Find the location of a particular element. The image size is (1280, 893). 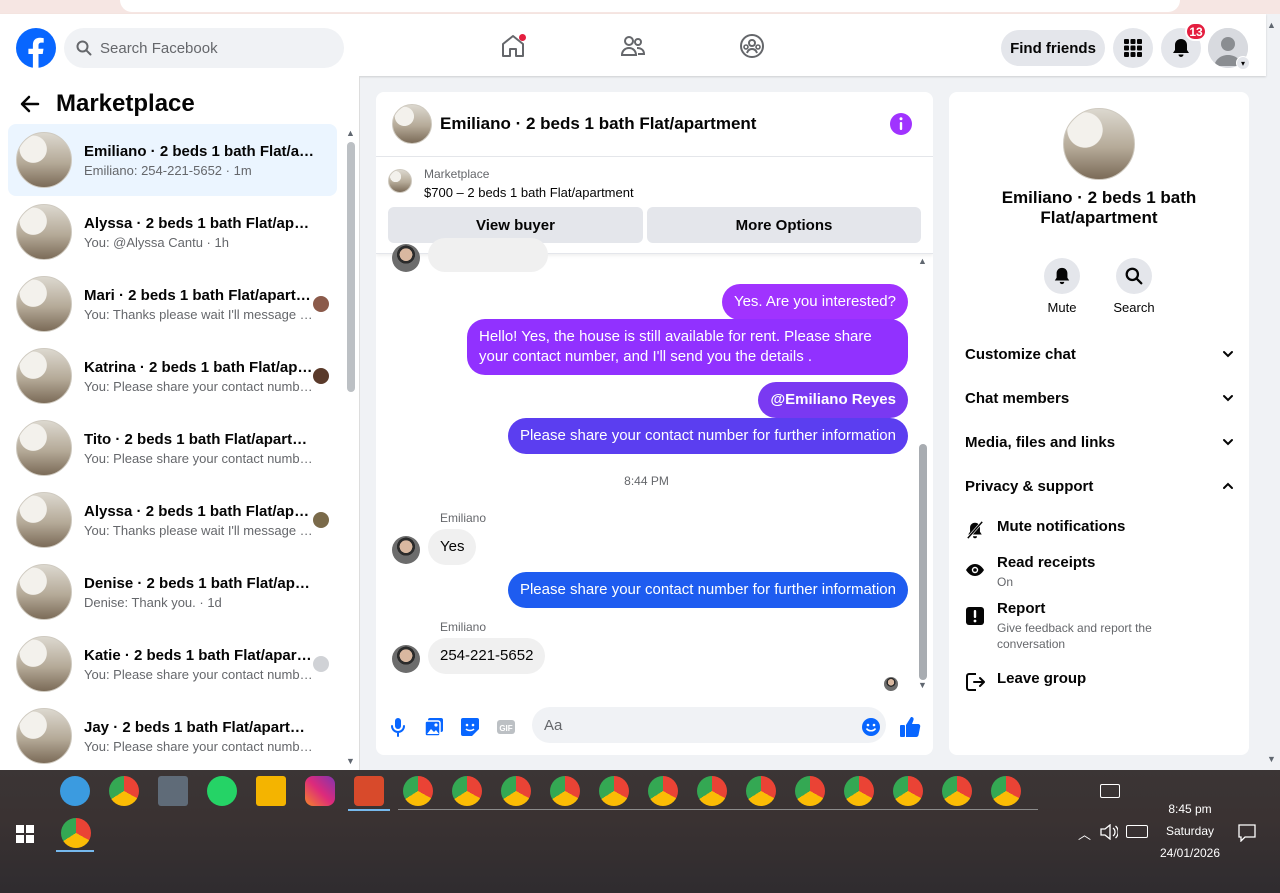

instagram-icon is located at coordinates (320, 791).